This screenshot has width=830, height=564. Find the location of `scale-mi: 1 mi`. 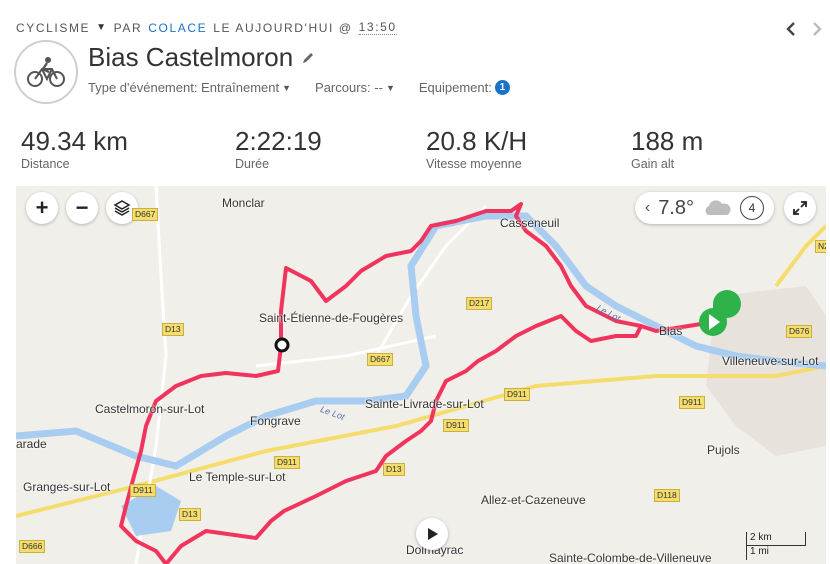

scale-mi: 1 mi is located at coordinates (776, 553).